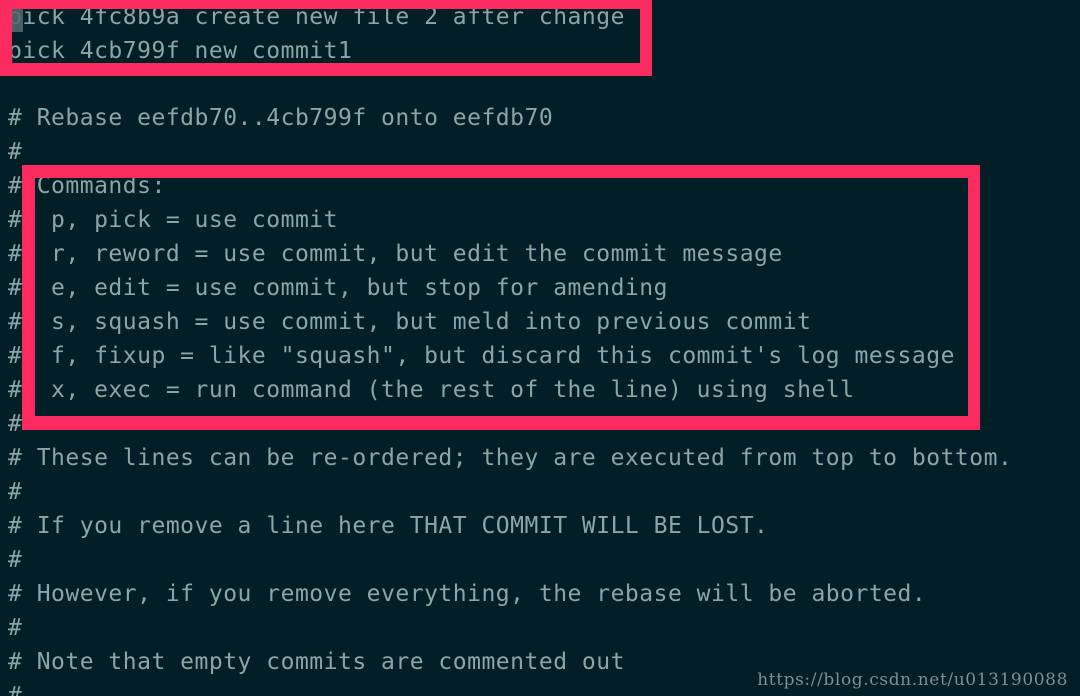 Image resolution: width=1080 pixels, height=696 pixels. What do you see at coordinates (912, 680) in the screenshot?
I see `watermark-url: https://blog.csdn.net/u013190088` at bounding box center [912, 680].